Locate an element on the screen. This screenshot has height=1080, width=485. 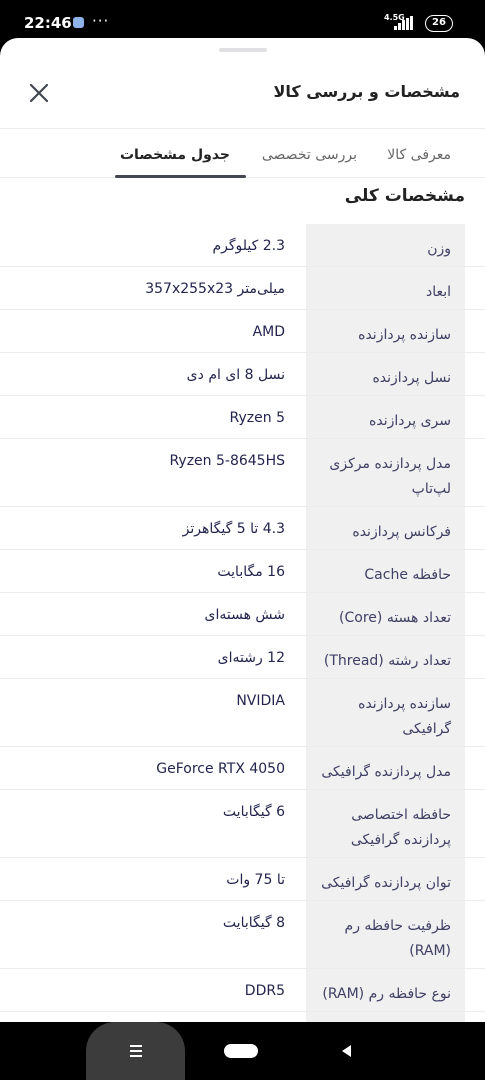
table-row: سازنده پردازنده گرافیکی NVIDIA is located at coordinates (242, 713).